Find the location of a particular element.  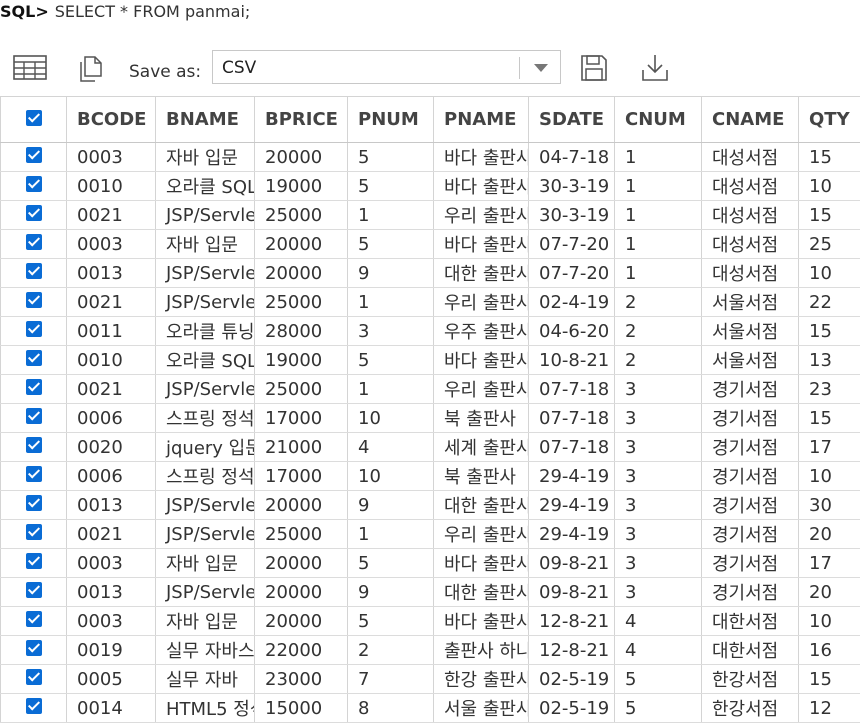

table-row: 0011 오라클 튜닝 28000 3 우주 출판사 04-6-20 2 서울서점 15 is located at coordinates (430, 331).